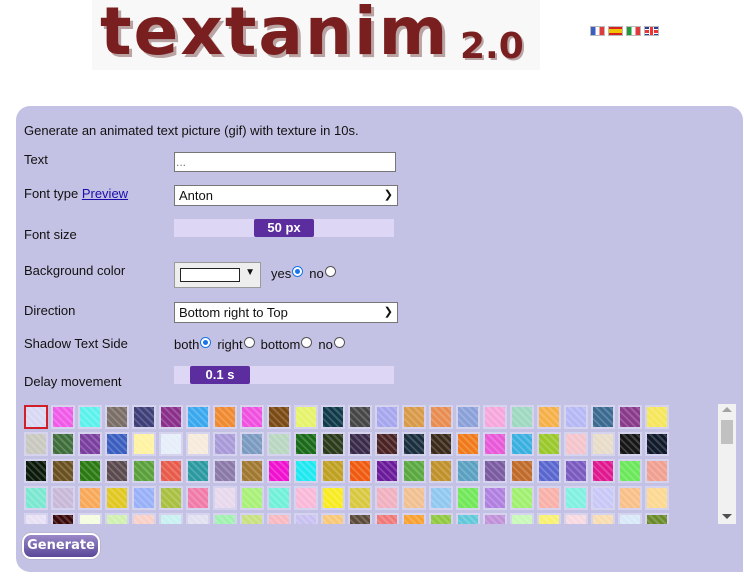 This screenshot has width=744, height=576. Describe the element at coordinates (285, 162) in the screenshot. I see `text-input` at that location.